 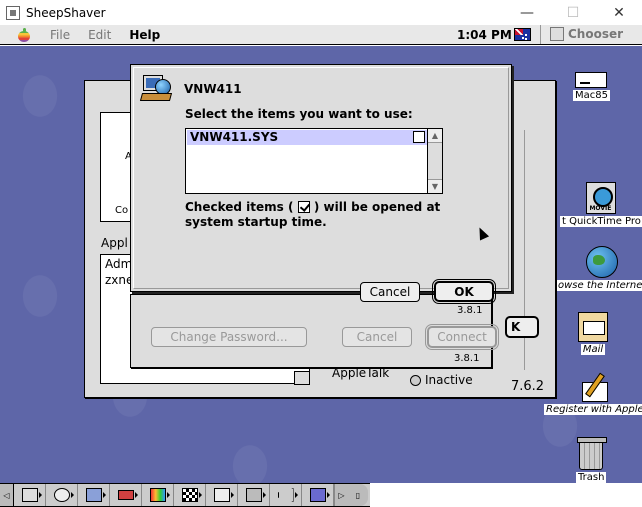 I want to click on desktop-icon-label: Mail, so click(x=593, y=349).